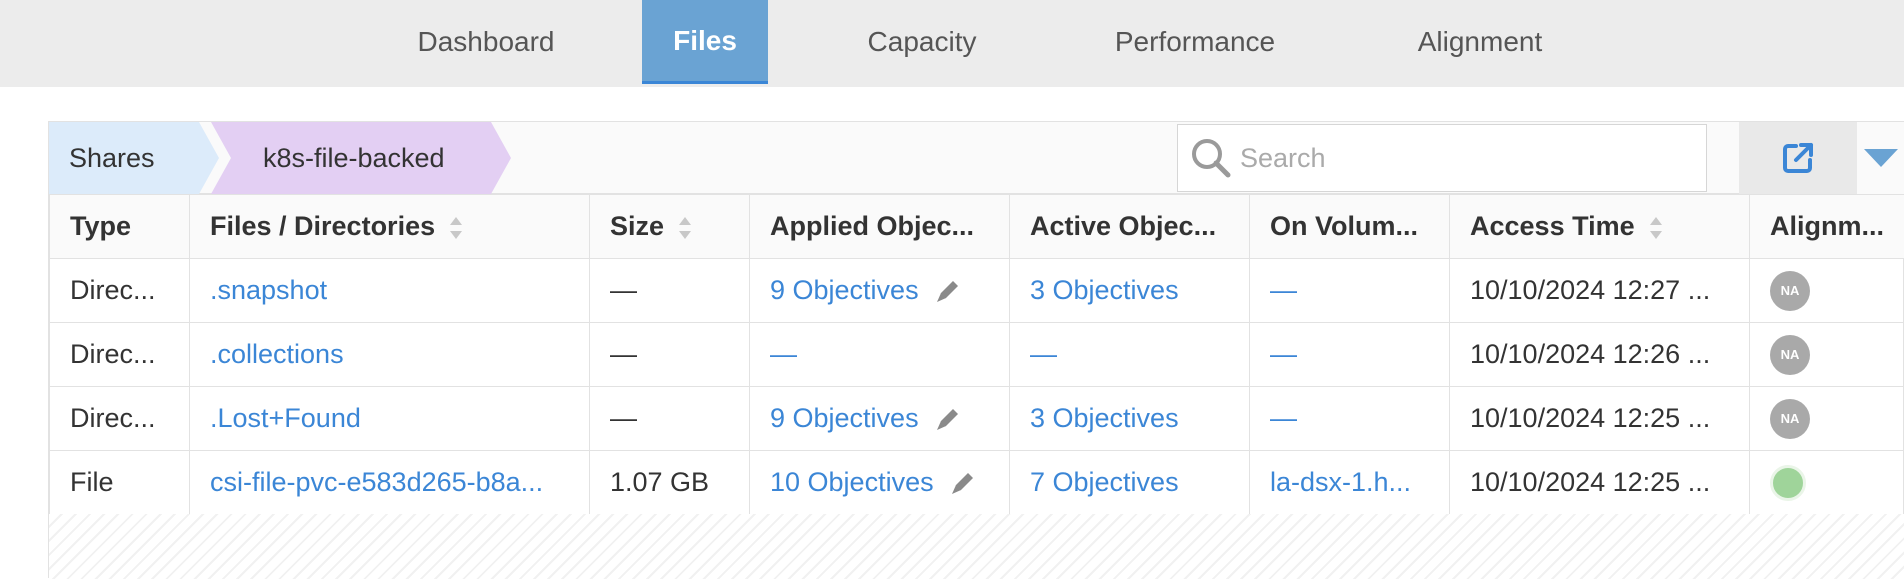 This screenshot has height=579, width=1904. I want to click on cell-size: 1.07 GB, so click(670, 483).